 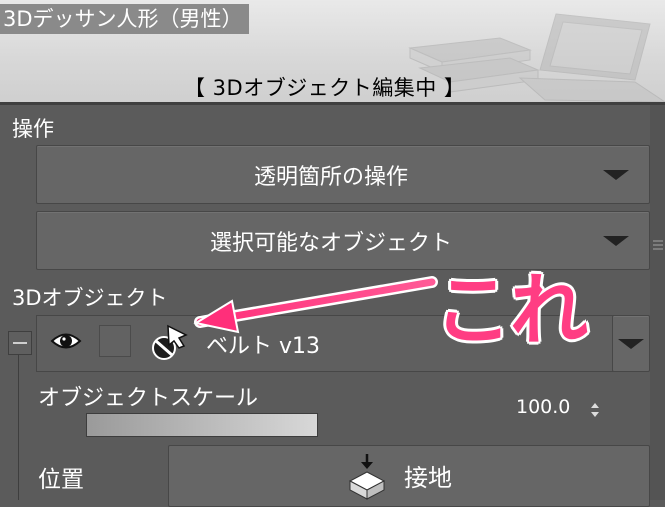 What do you see at coordinates (511, 311) in the screenshot?
I see `annotation-label: これ` at bounding box center [511, 311].